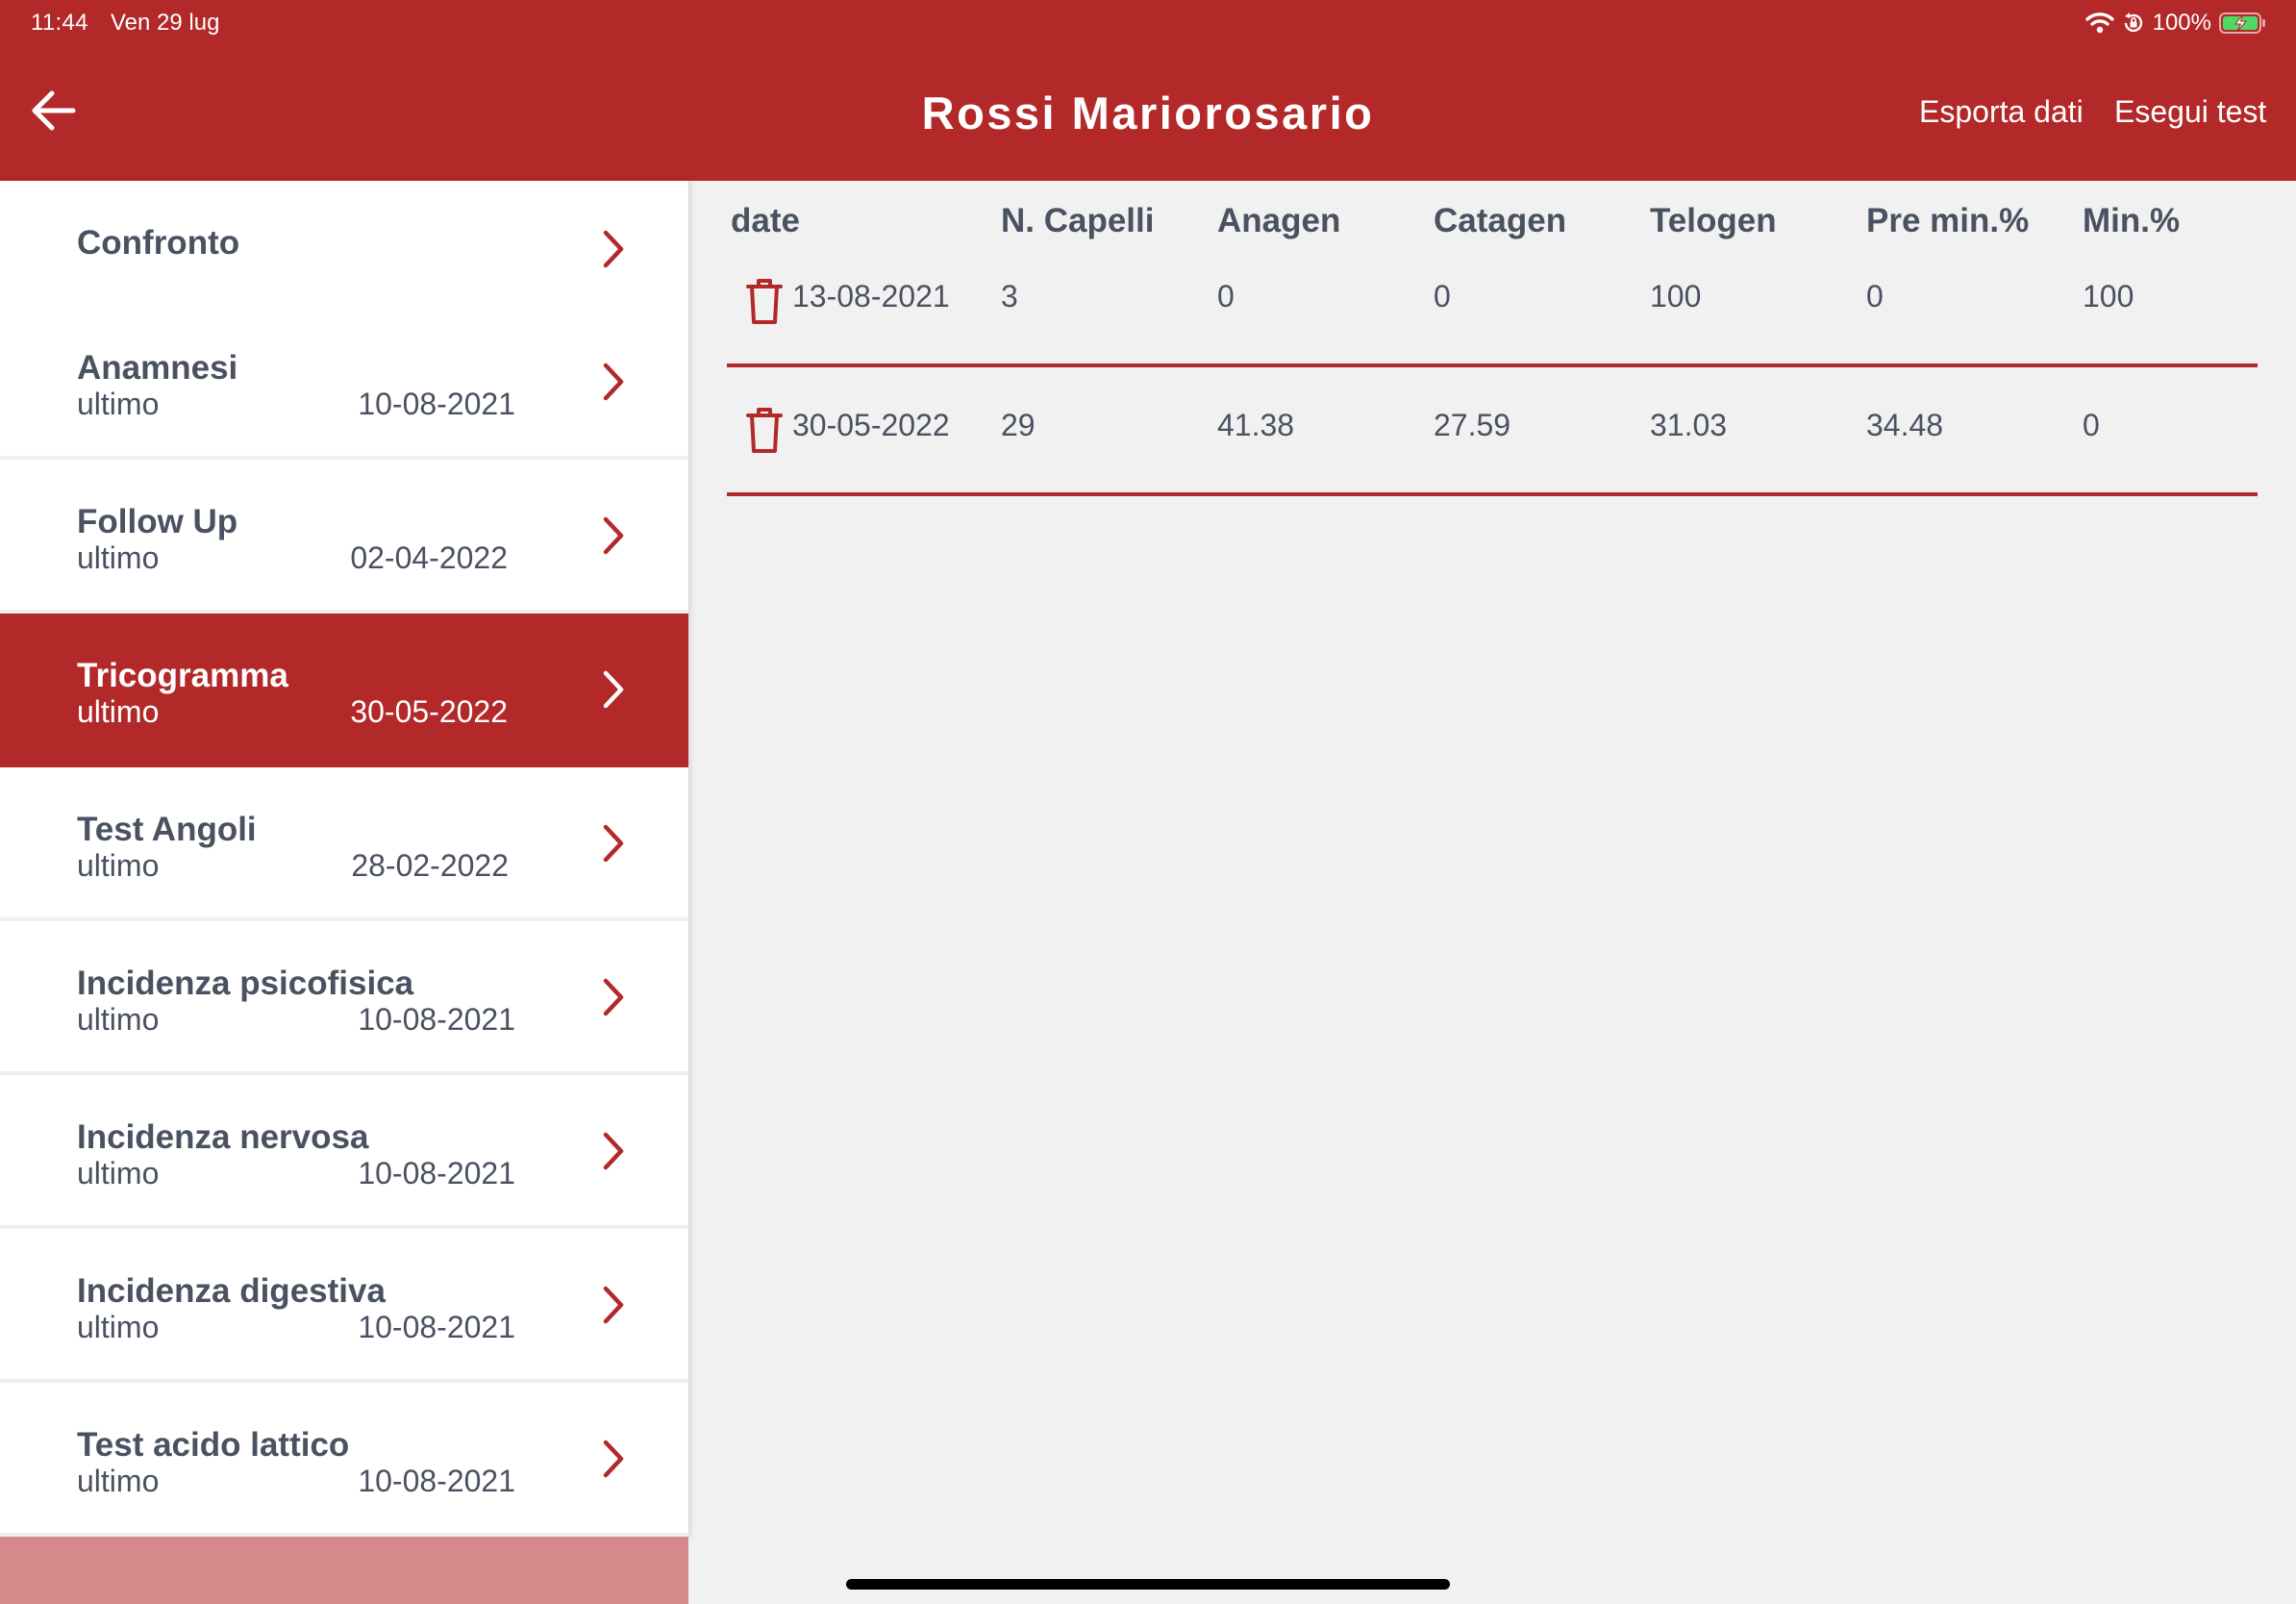 This screenshot has height=1604, width=2296. What do you see at coordinates (871, 425) in the screenshot?
I see `cell-date: 30-05-2022` at bounding box center [871, 425].